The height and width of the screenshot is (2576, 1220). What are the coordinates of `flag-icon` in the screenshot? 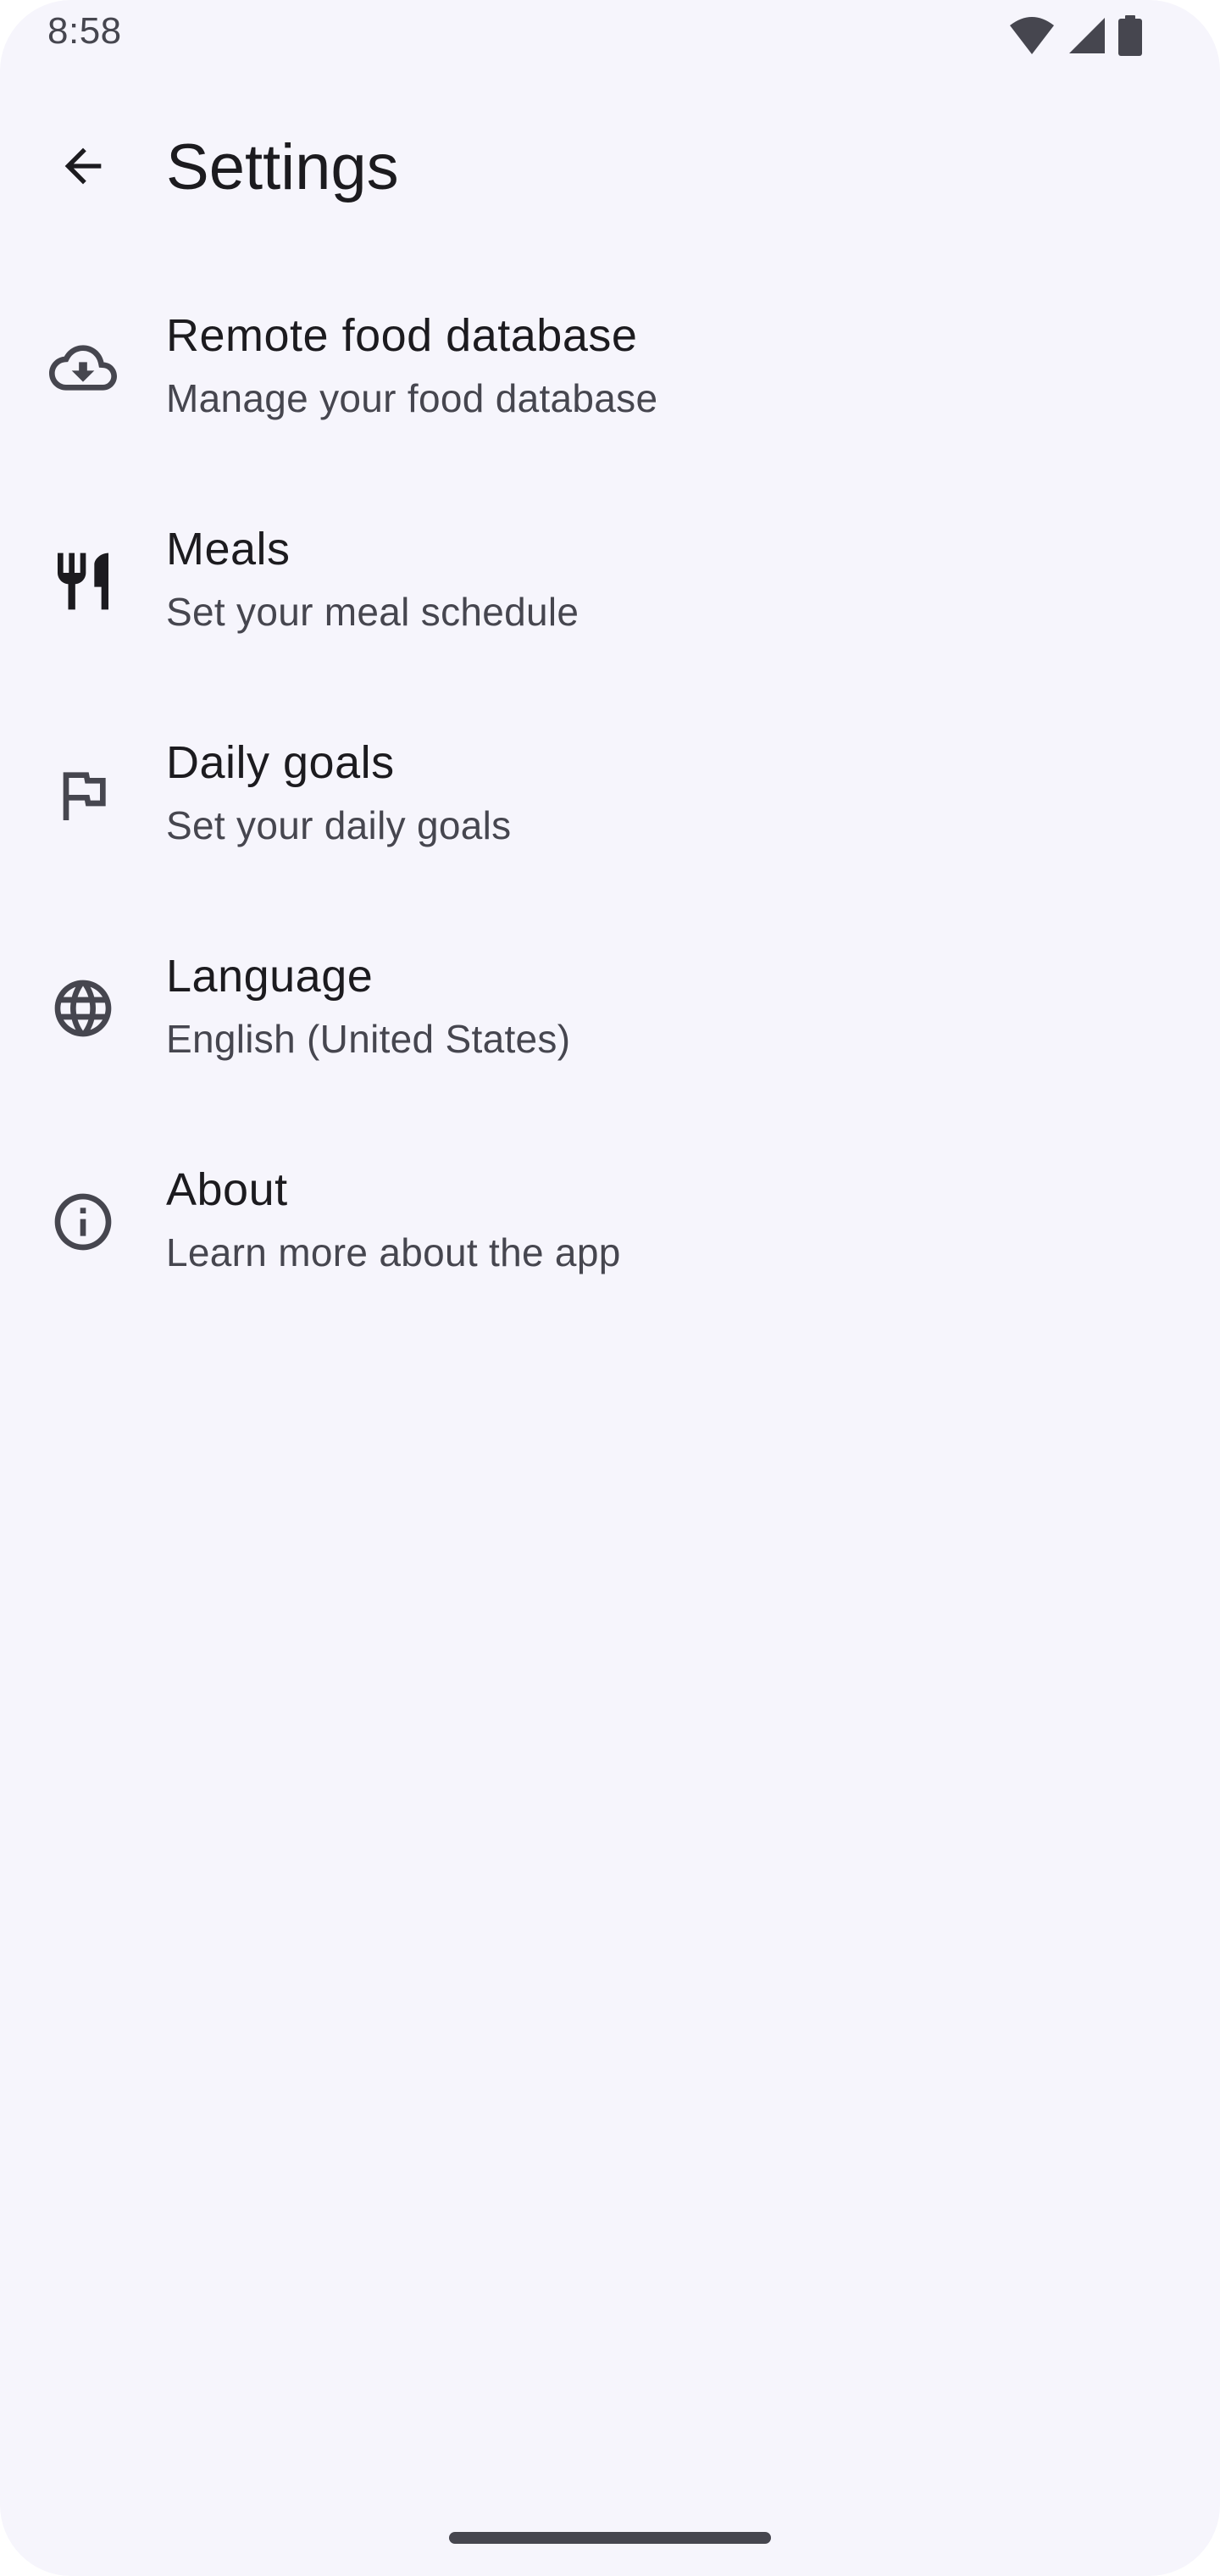 It's located at (83, 794).